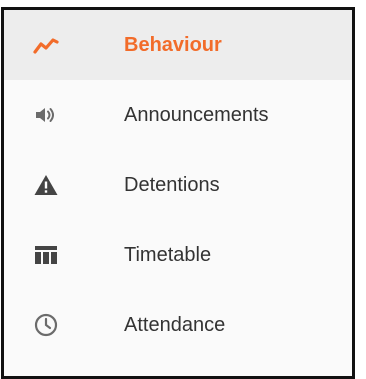 This screenshot has width=366, height=379. Describe the element at coordinates (46, 185) in the screenshot. I see `warning-icon` at that location.